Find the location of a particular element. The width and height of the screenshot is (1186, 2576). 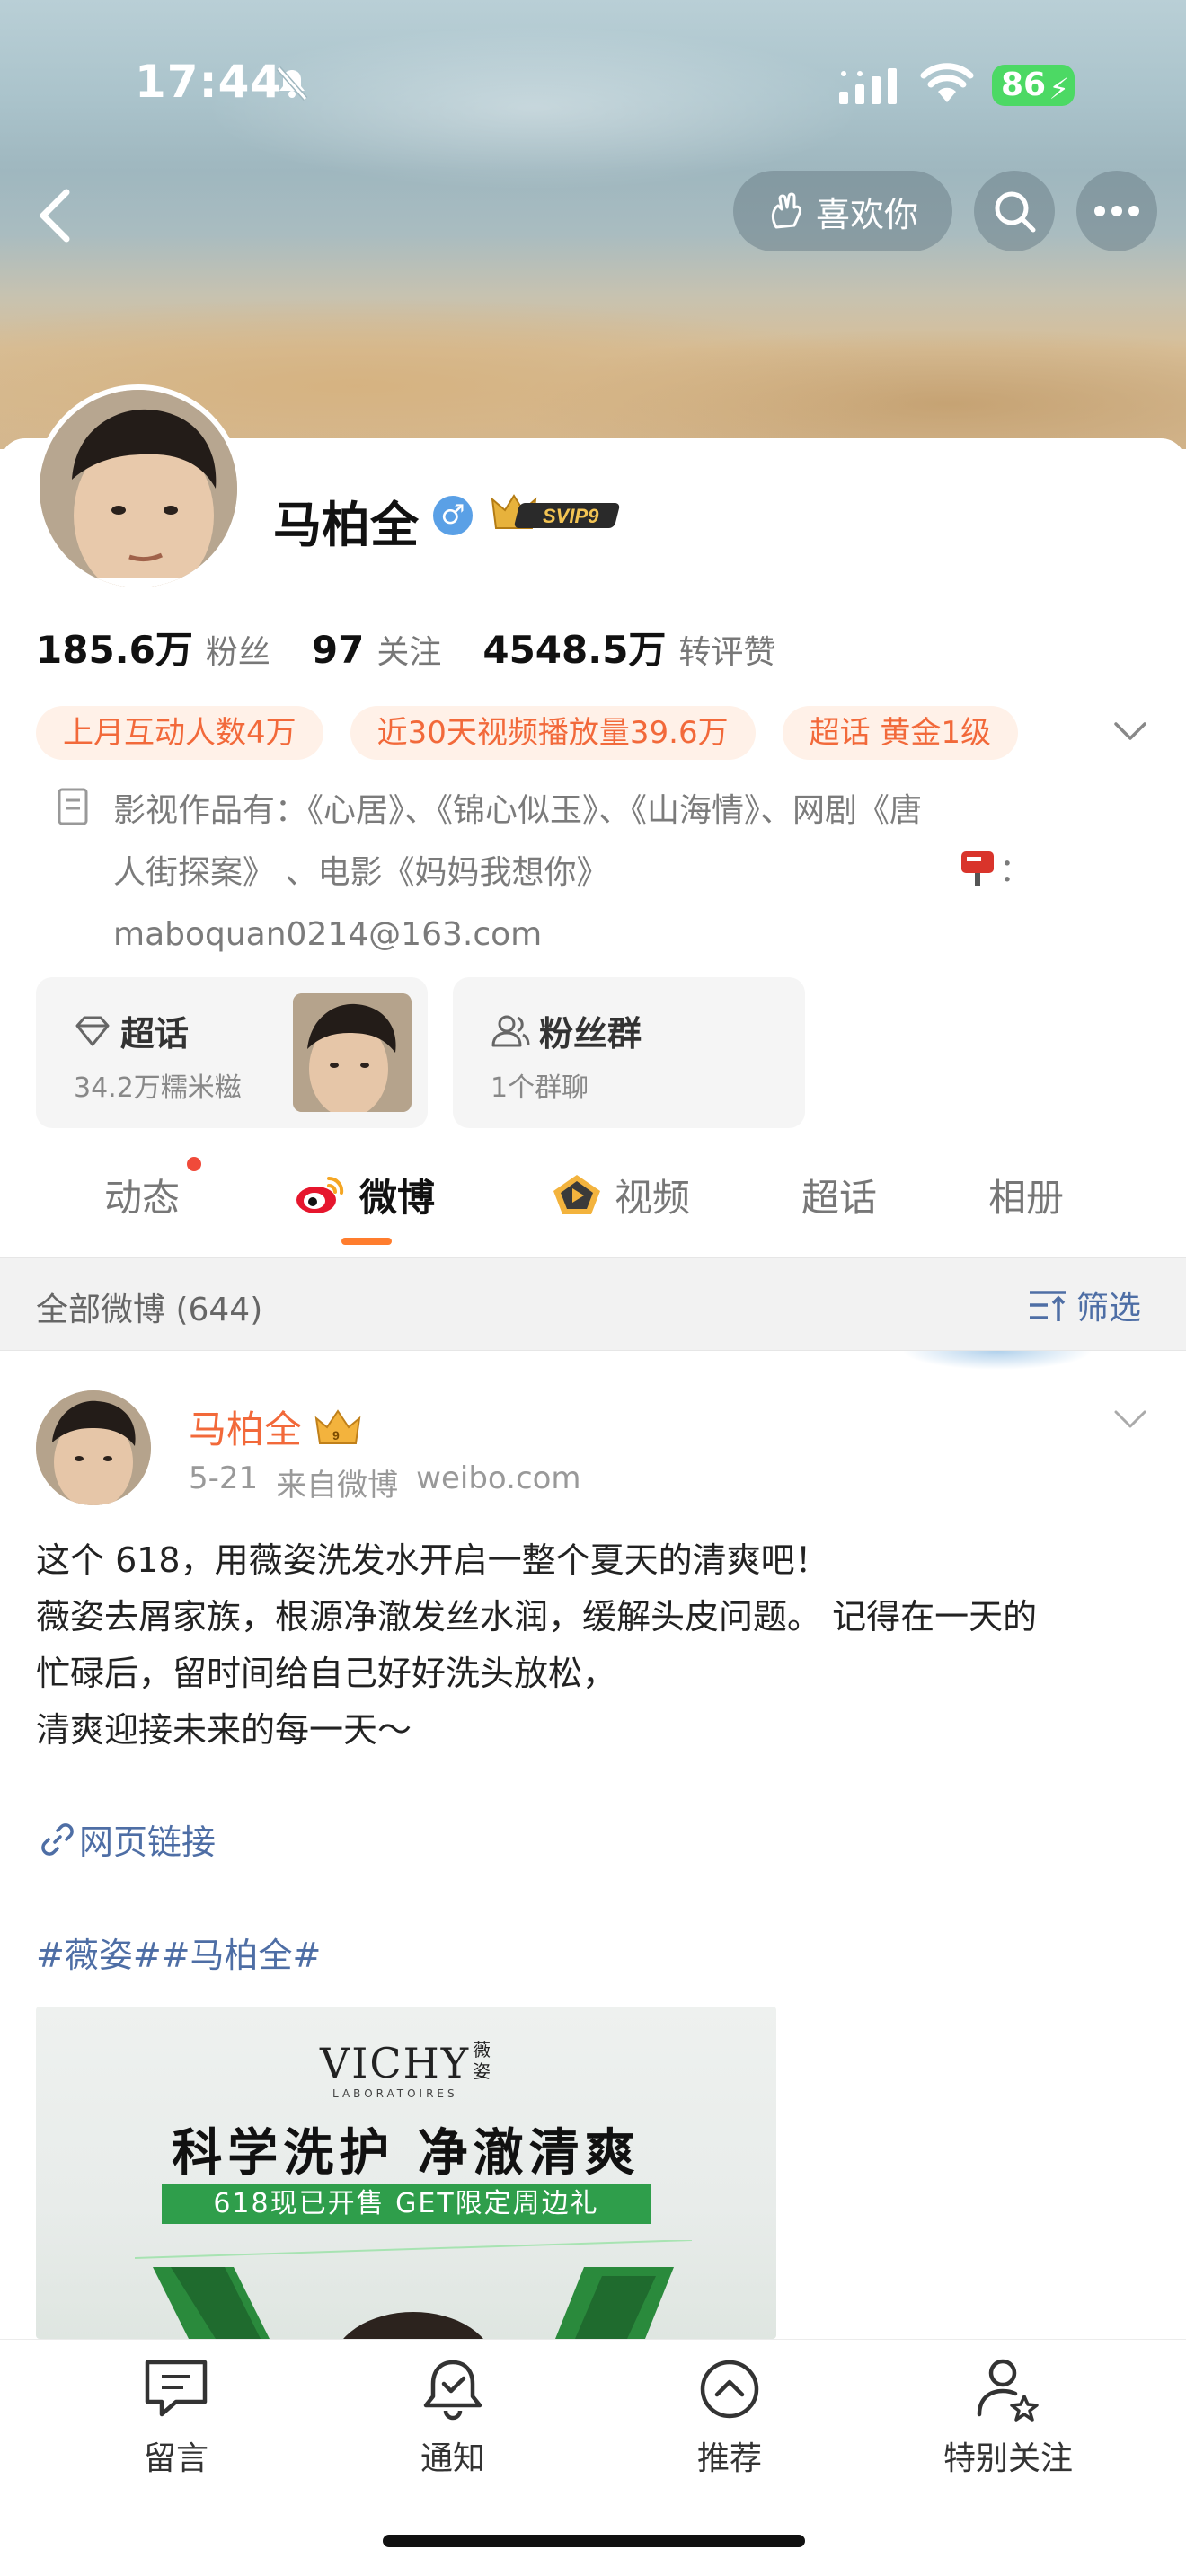

web-link-label: 网页链接 is located at coordinates (148, 1842).